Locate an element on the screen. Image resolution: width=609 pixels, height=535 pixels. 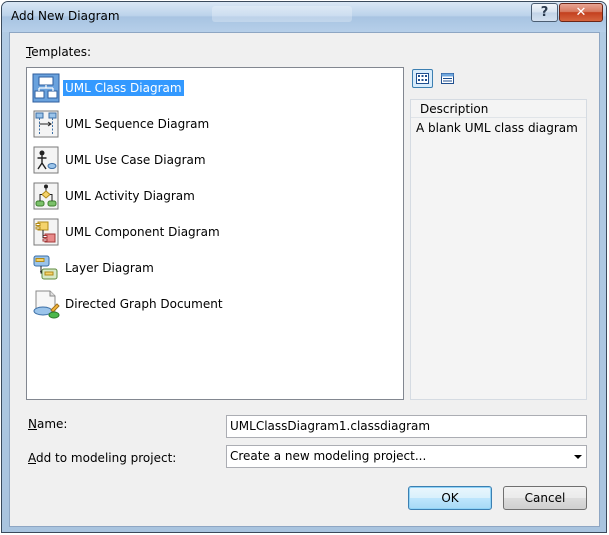
uml-class-diagram-icon is located at coordinates (46, 88).